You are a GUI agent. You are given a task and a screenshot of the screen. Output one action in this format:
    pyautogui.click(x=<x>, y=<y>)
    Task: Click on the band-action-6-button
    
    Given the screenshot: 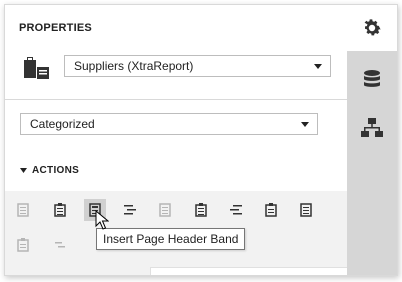 What is the action you would take?
    pyautogui.click(x=201, y=210)
    